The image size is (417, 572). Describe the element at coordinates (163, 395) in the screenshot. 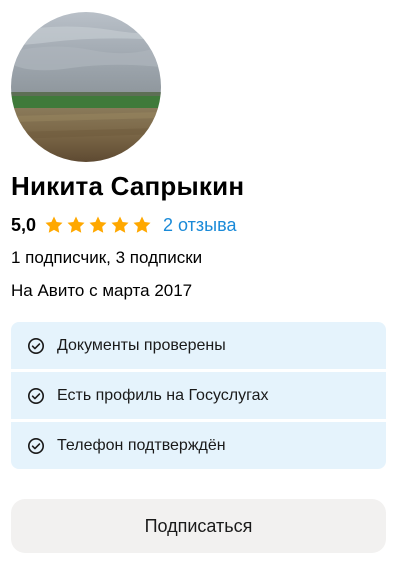

I see `verification-label: Есть профиль на Госуслугах` at that location.